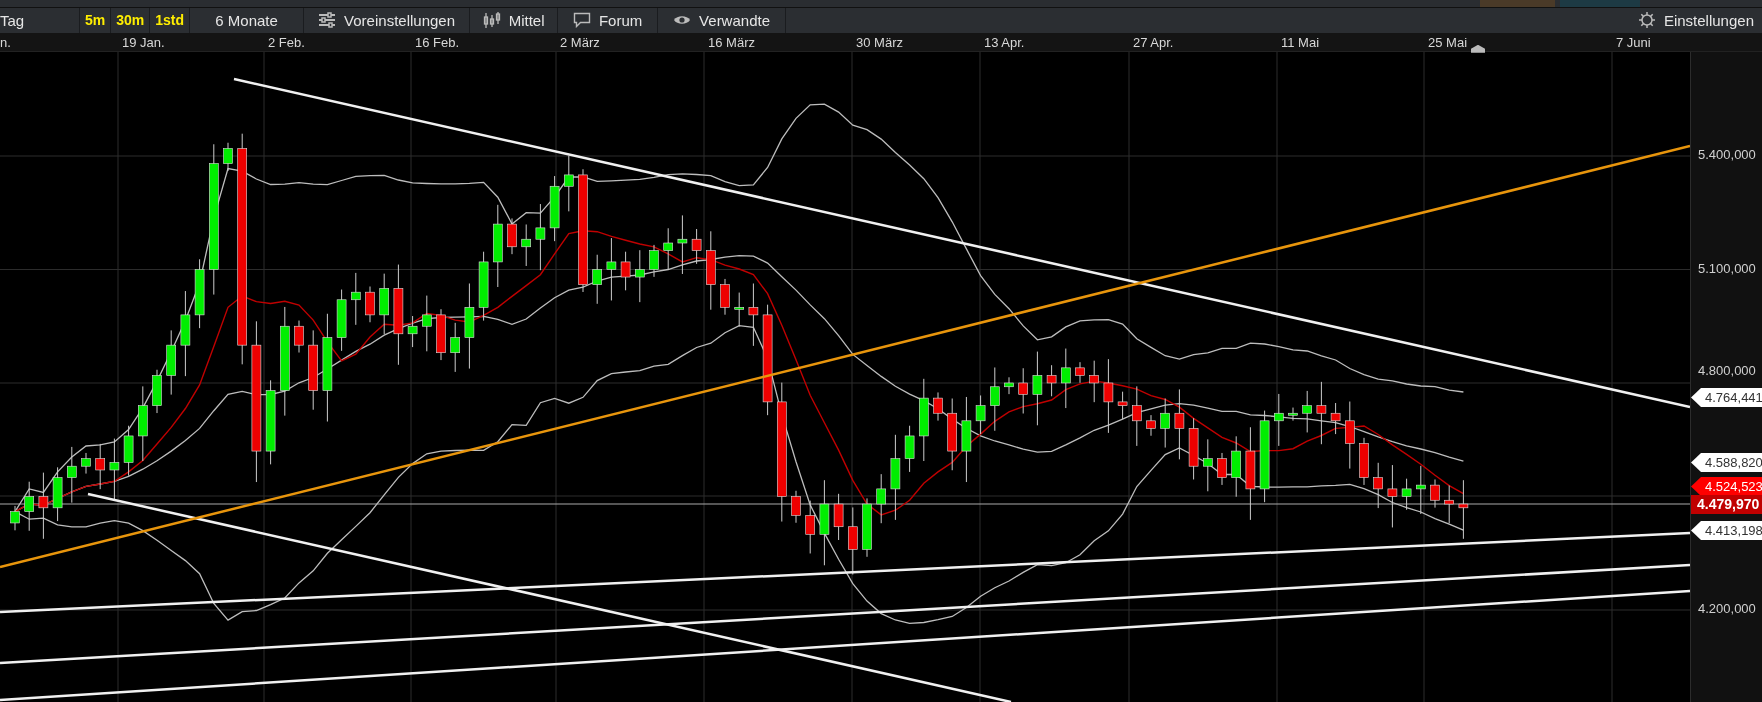 The width and height of the screenshot is (1762, 702). Describe the element at coordinates (682, 20) in the screenshot. I see `eye-icon` at that location.